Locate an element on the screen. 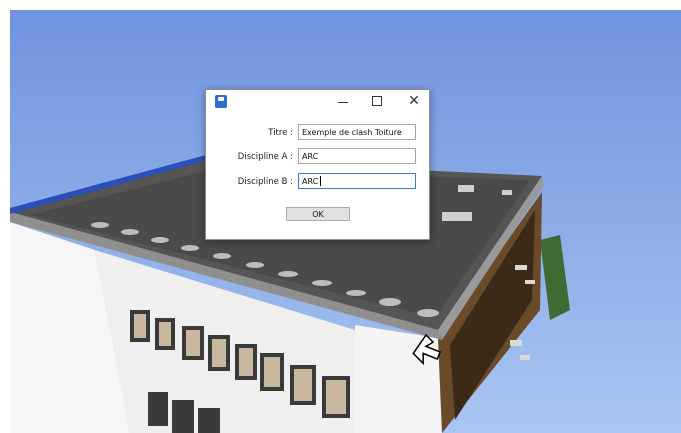 This screenshot has width=681, height=433. titre-row: Titre : is located at coordinates (317, 133).